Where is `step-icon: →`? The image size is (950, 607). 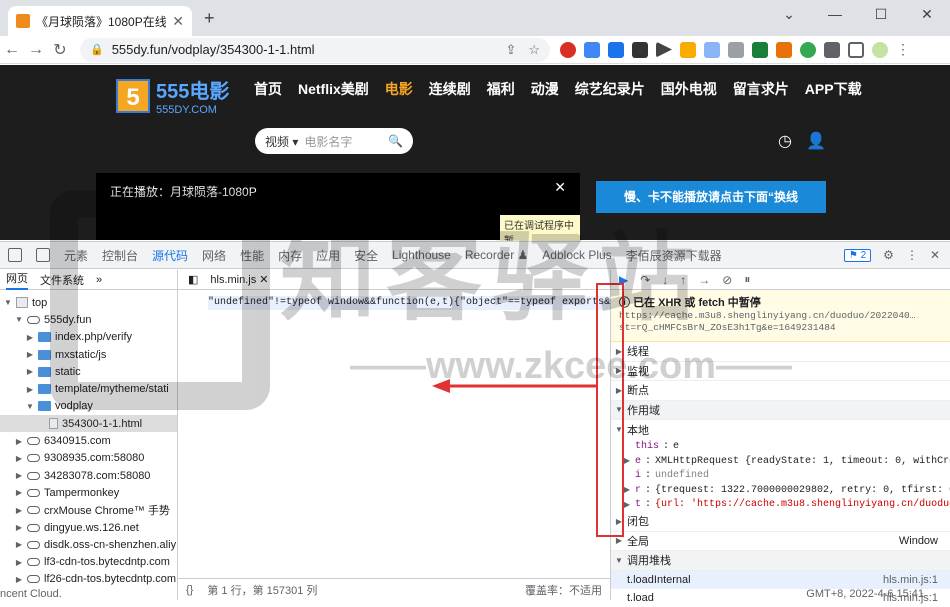
step-icon: → is located at coordinates (704, 280).